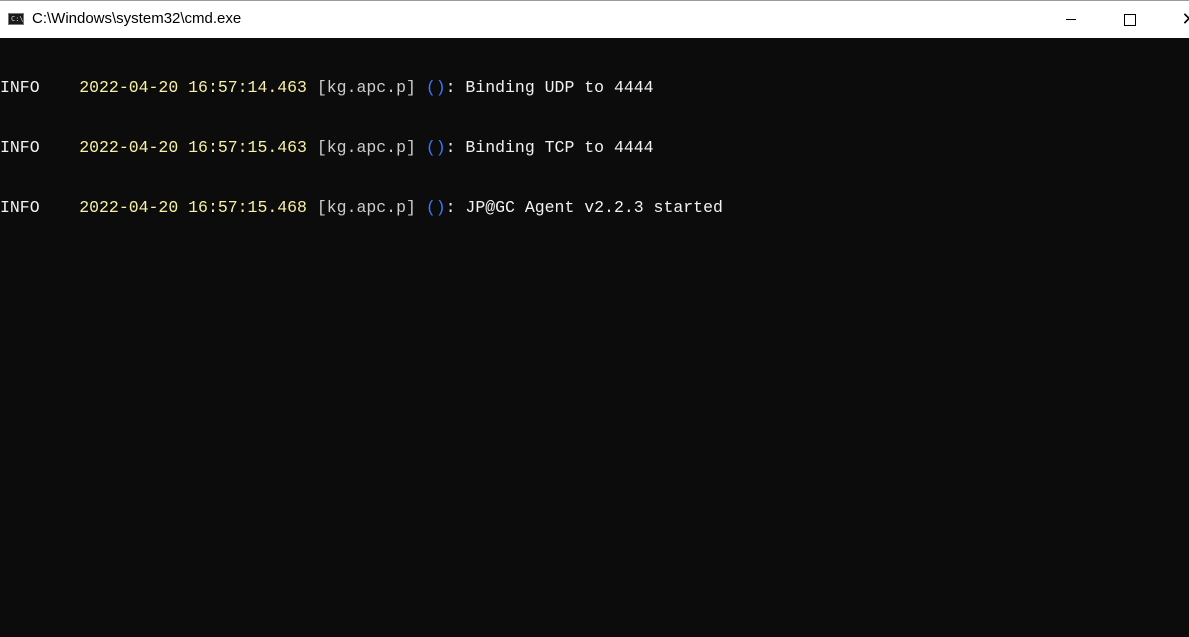  What do you see at coordinates (549, 87) in the screenshot?
I see `log-message: : Binding UDP to 4444` at bounding box center [549, 87].